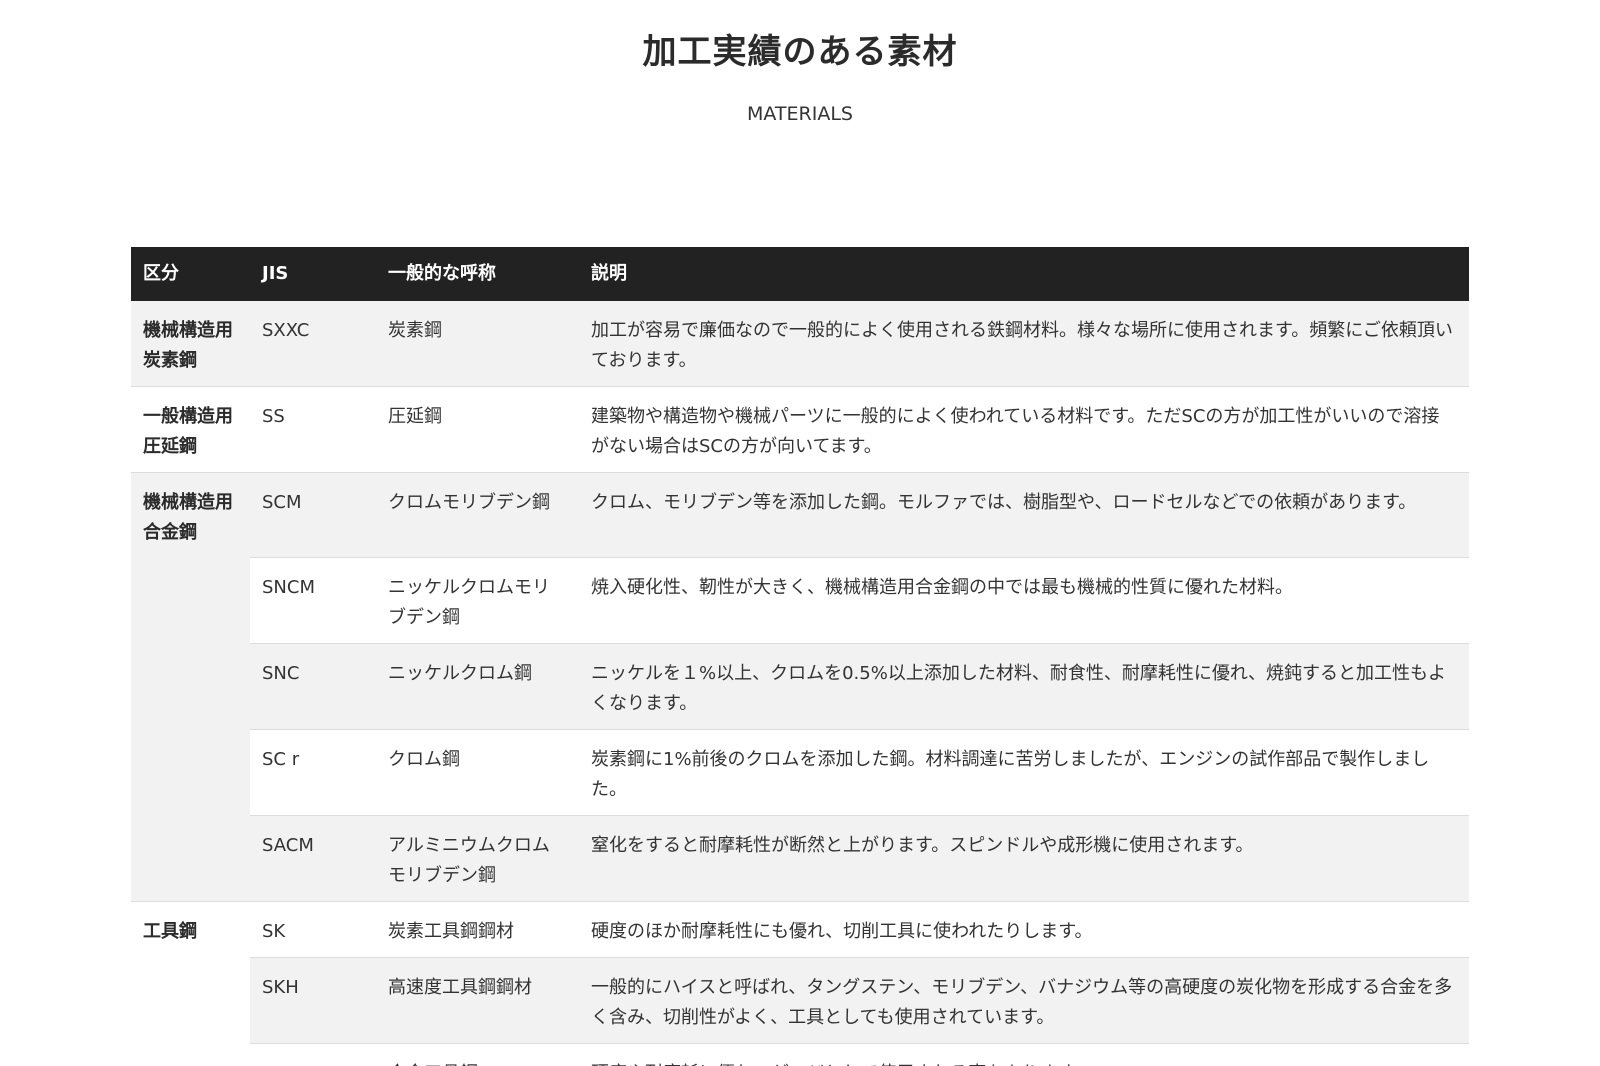 The width and height of the screenshot is (1600, 1066). Describe the element at coordinates (313, 344) in the screenshot. I see `jis-cell: SXXC` at that location.